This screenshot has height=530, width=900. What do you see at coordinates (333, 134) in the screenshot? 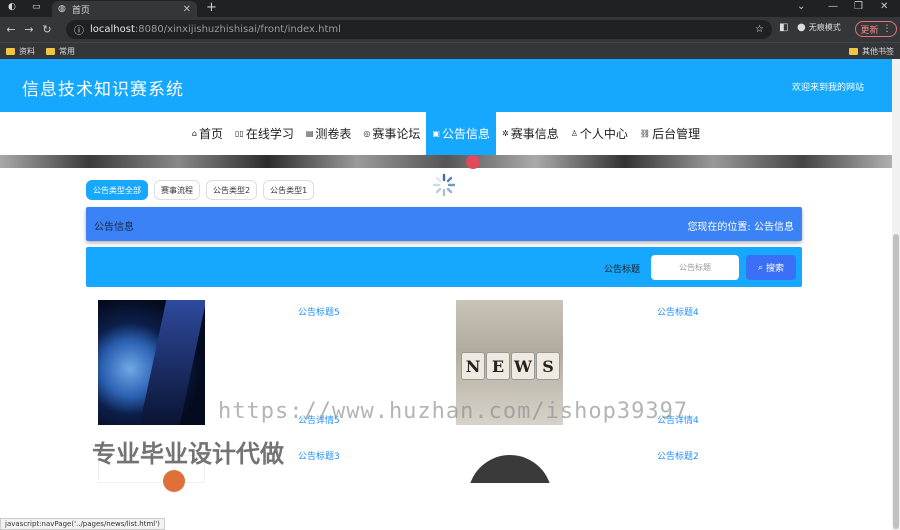
I see `nav-label: 测卷表` at bounding box center [333, 134].